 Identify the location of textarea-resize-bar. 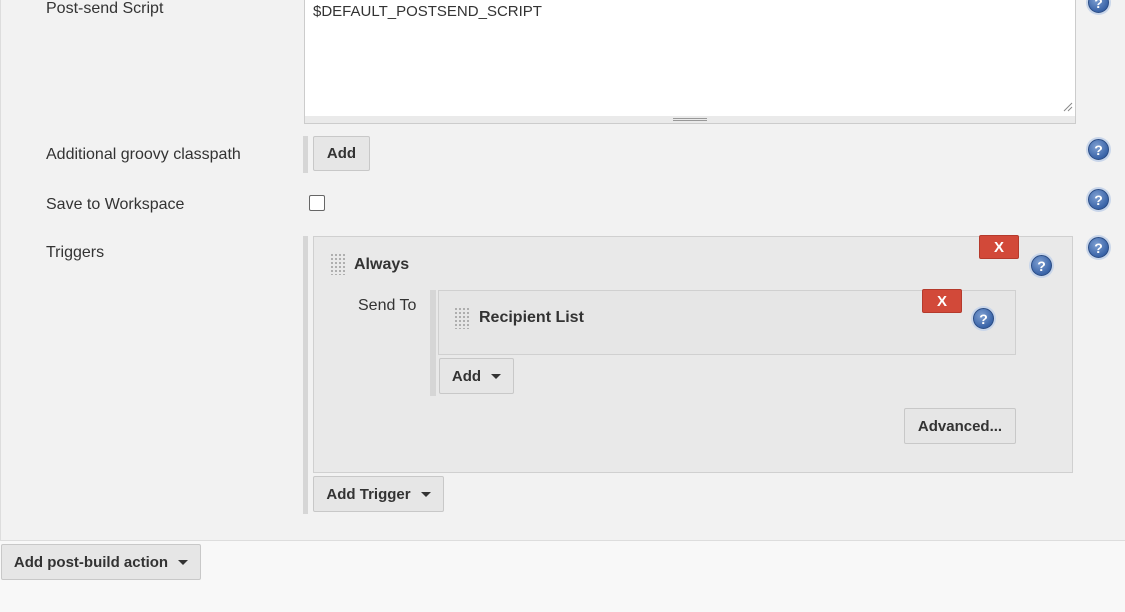
(690, 120).